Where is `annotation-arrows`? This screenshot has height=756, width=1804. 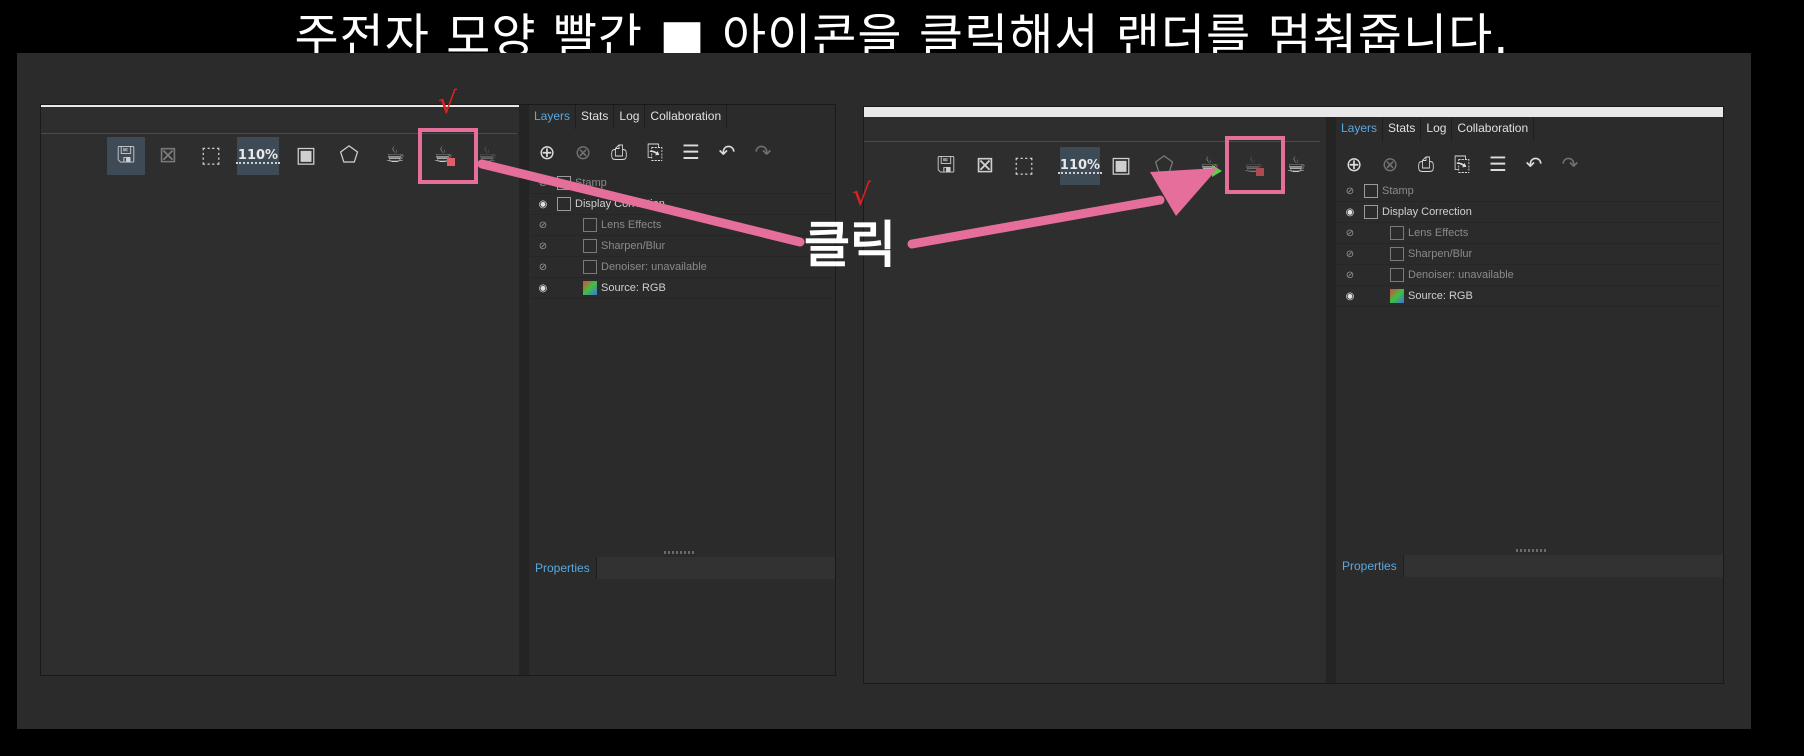 annotation-arrows is located at coordinates (847, 204).